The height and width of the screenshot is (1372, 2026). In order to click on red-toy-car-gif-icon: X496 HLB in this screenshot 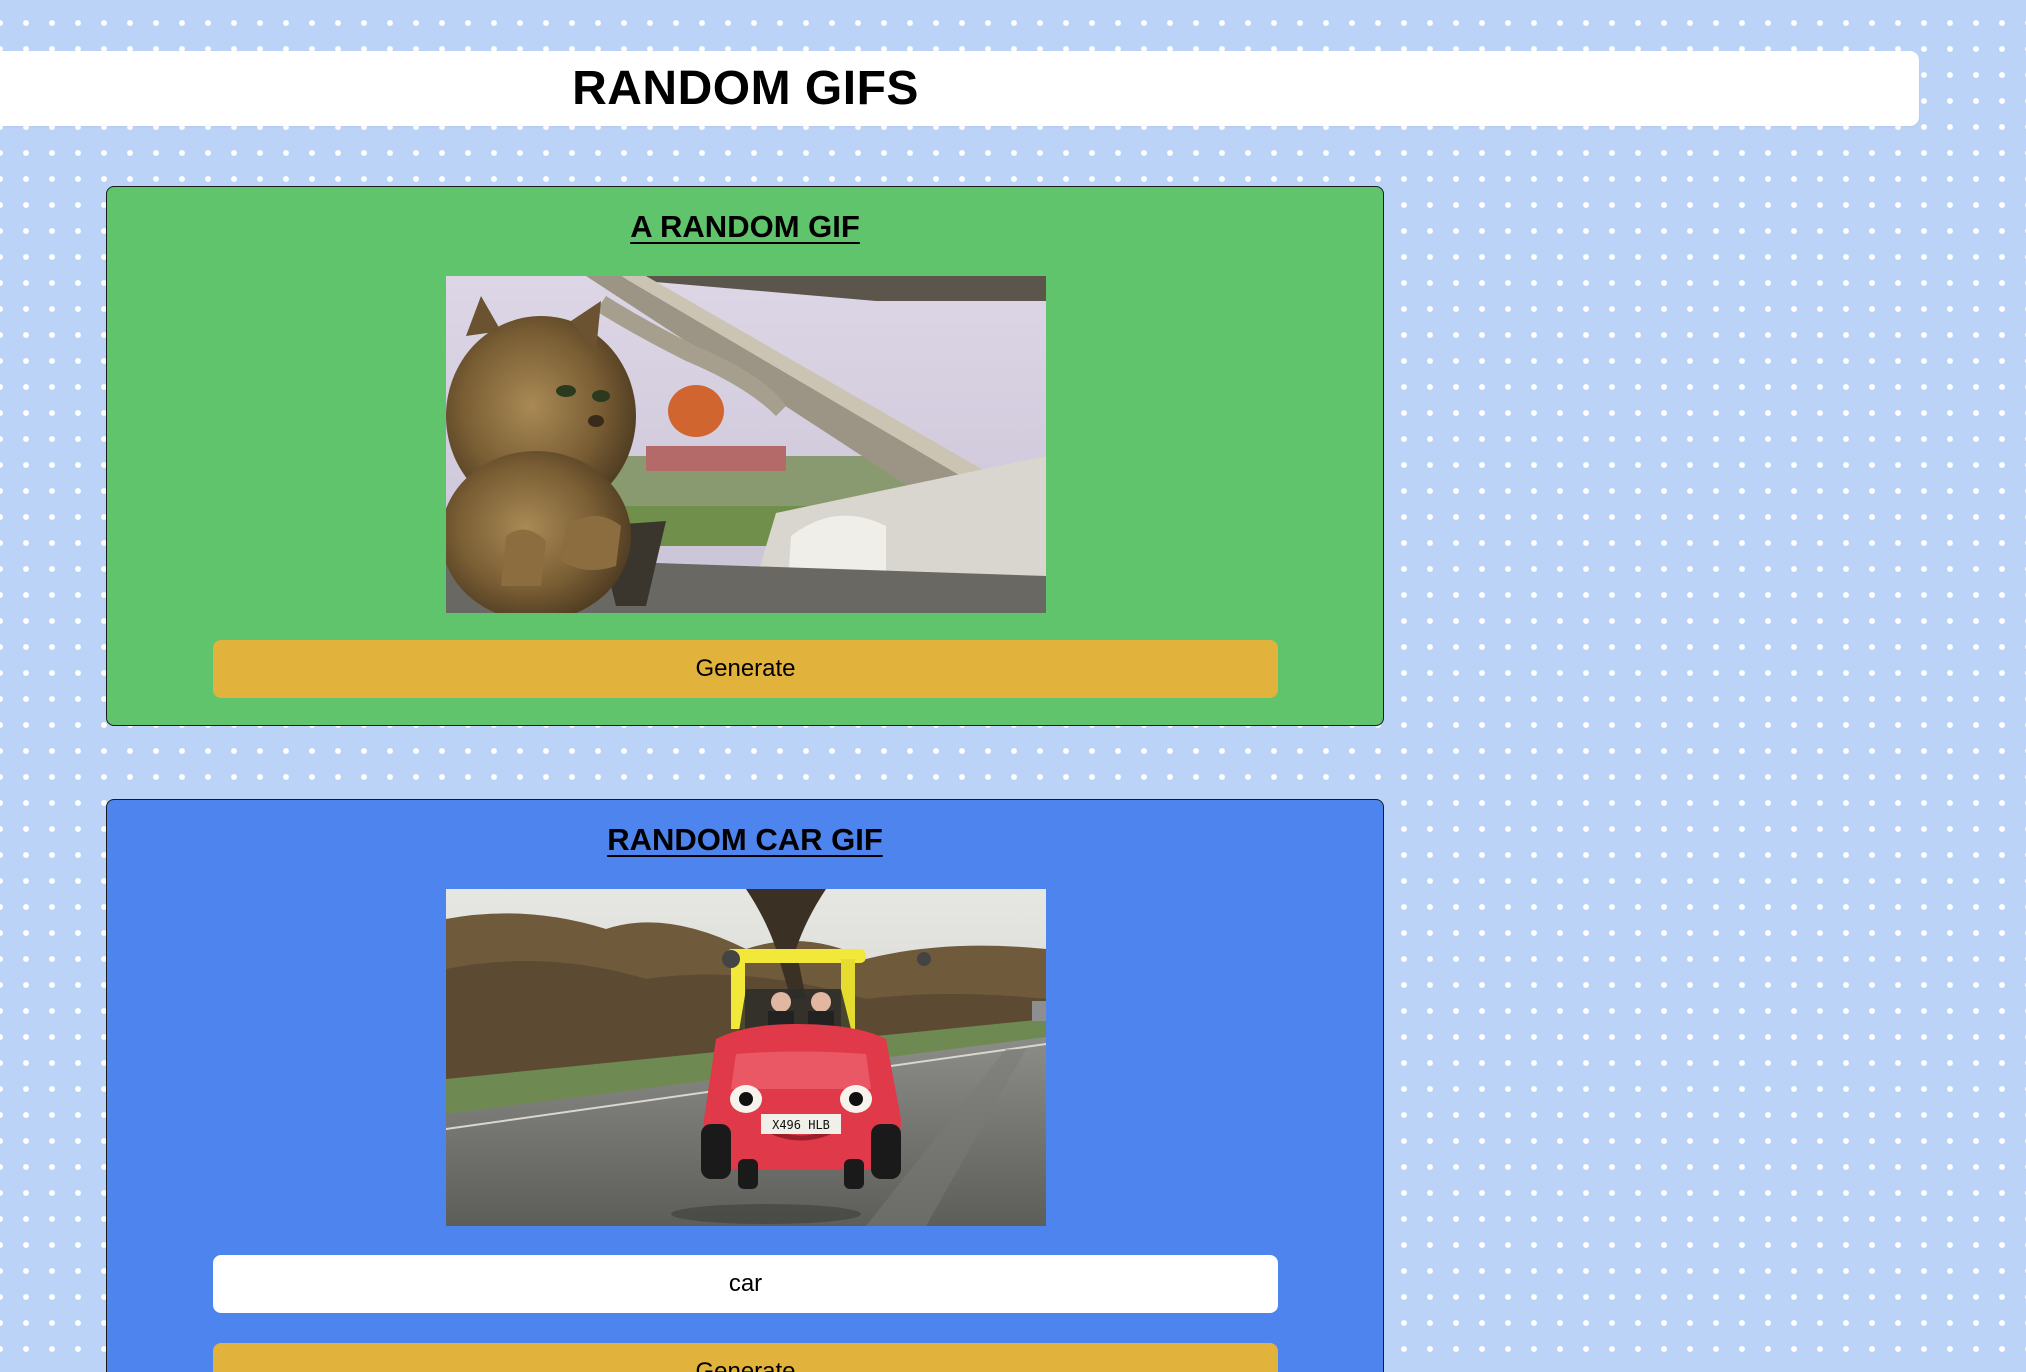, I will do `click(746, 1057)`.